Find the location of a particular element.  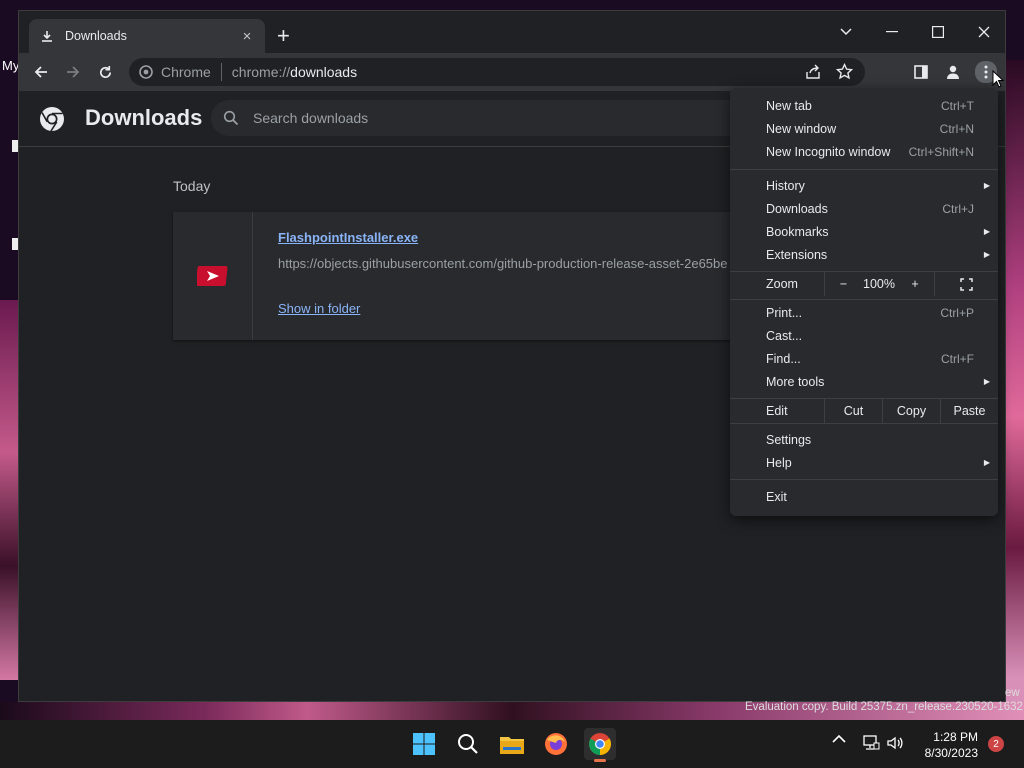

menu-label: Bookmarks is located at coordinates (797, 231).